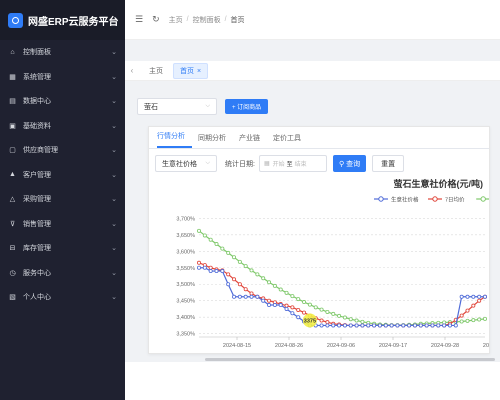  What do you see at coordinates (292, 163) in the screenshot?
I see `date-range-picker: ▦ 开始 至 结束` at bounding box center [292, 163].